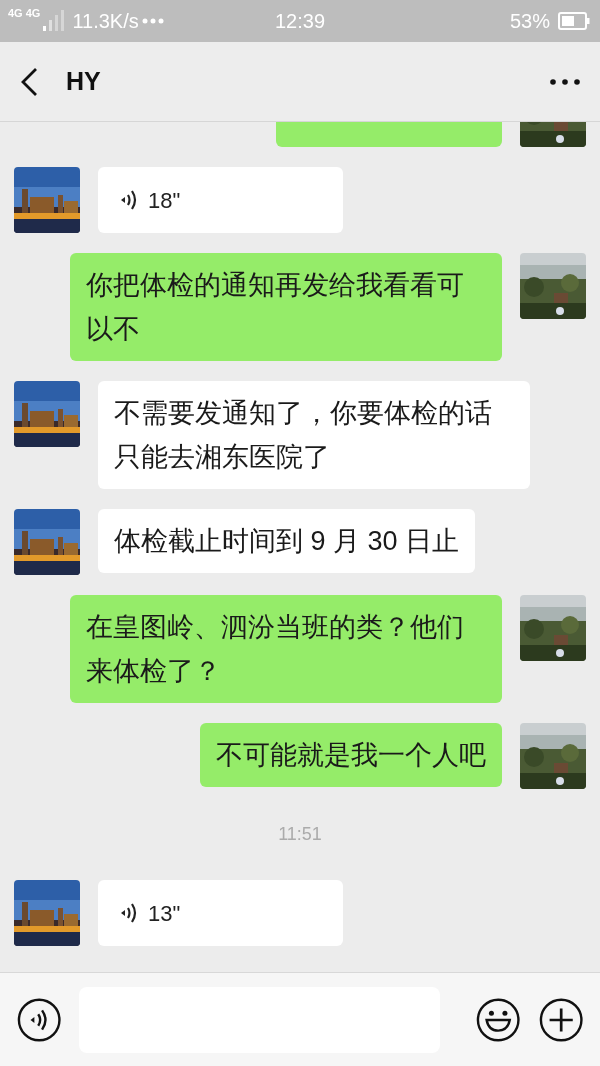 This screenshot has width=600, height=1066. Describe the element at coordinates (39, 1019) in the screenshot. I see `voice-input-icon` at that location.